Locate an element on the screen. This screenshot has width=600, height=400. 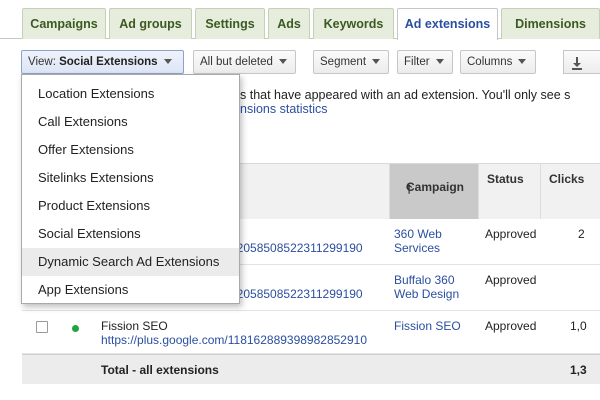
tab-campaigns: Campaigns is located at coordinates (64, 23).